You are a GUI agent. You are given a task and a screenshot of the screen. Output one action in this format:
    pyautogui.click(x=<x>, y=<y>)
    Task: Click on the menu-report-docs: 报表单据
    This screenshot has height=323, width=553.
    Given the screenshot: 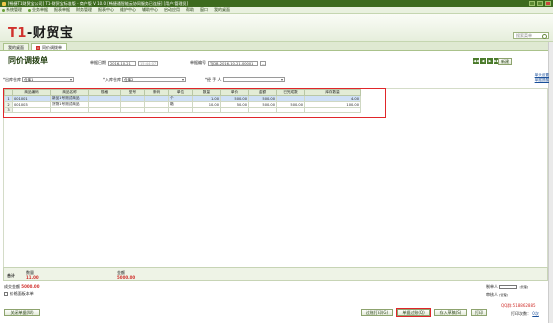 What is the action you would take?
    pyautogui.click(x=62, y=10)
    